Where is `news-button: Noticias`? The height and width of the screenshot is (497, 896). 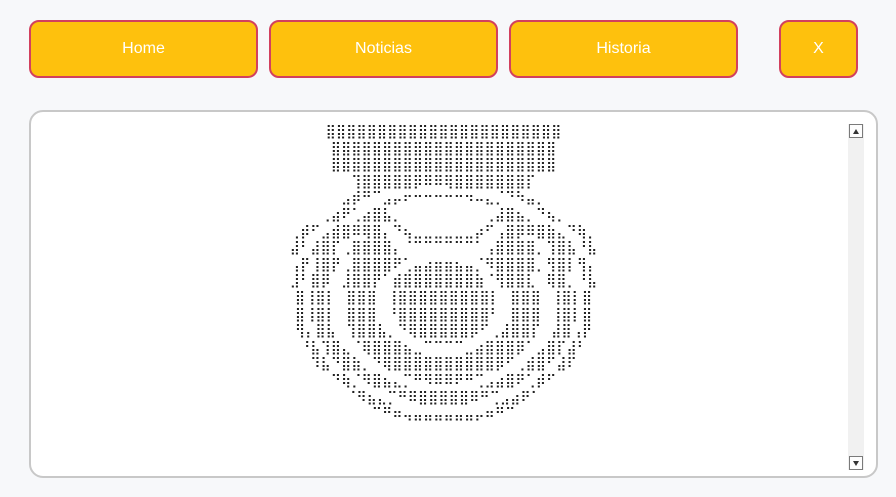
news-button: Noticias is located at coordinates (383, 49).